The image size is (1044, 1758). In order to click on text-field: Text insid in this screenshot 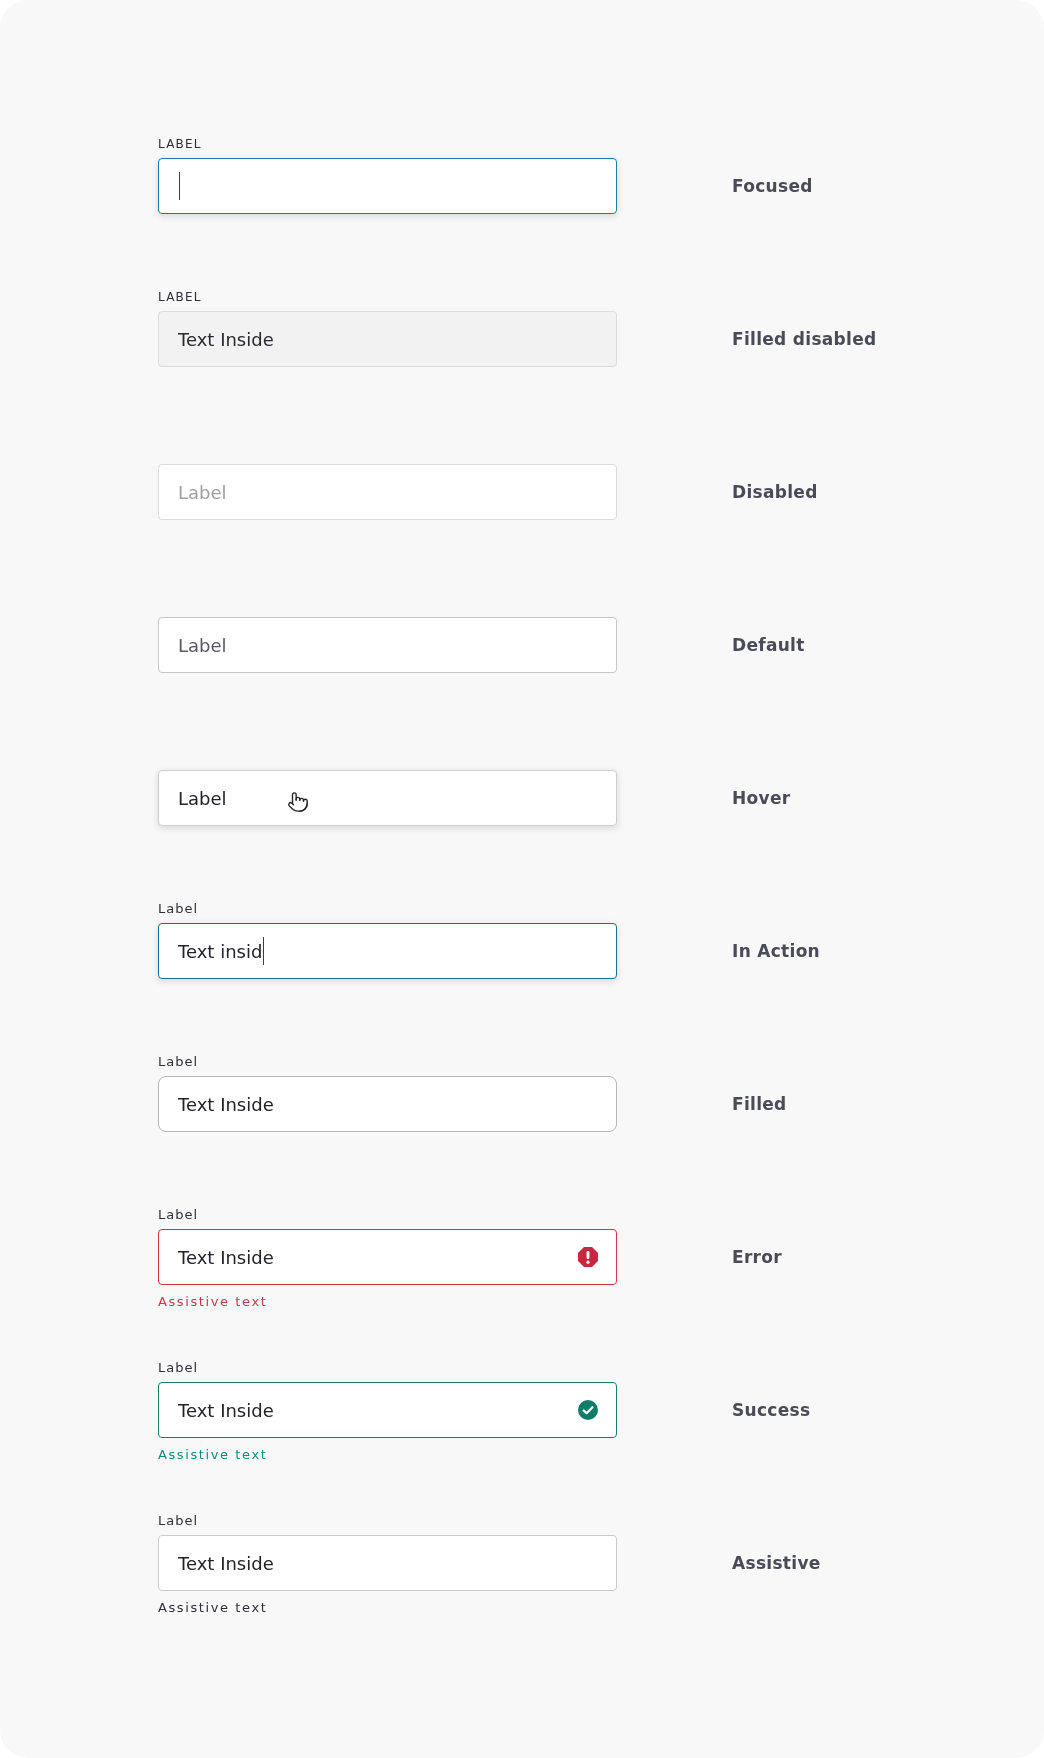, I will do `click(387, 951)`.